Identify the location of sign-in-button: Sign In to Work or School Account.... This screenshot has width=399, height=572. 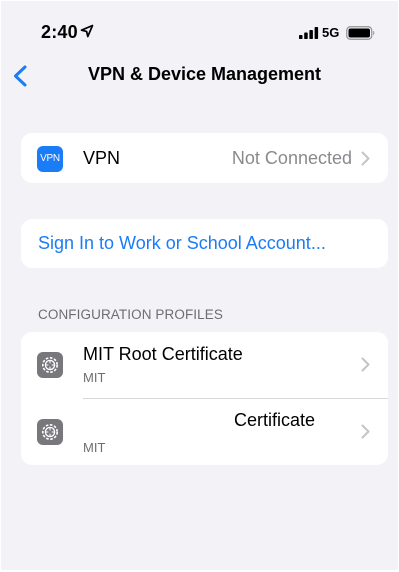
(204, 243).